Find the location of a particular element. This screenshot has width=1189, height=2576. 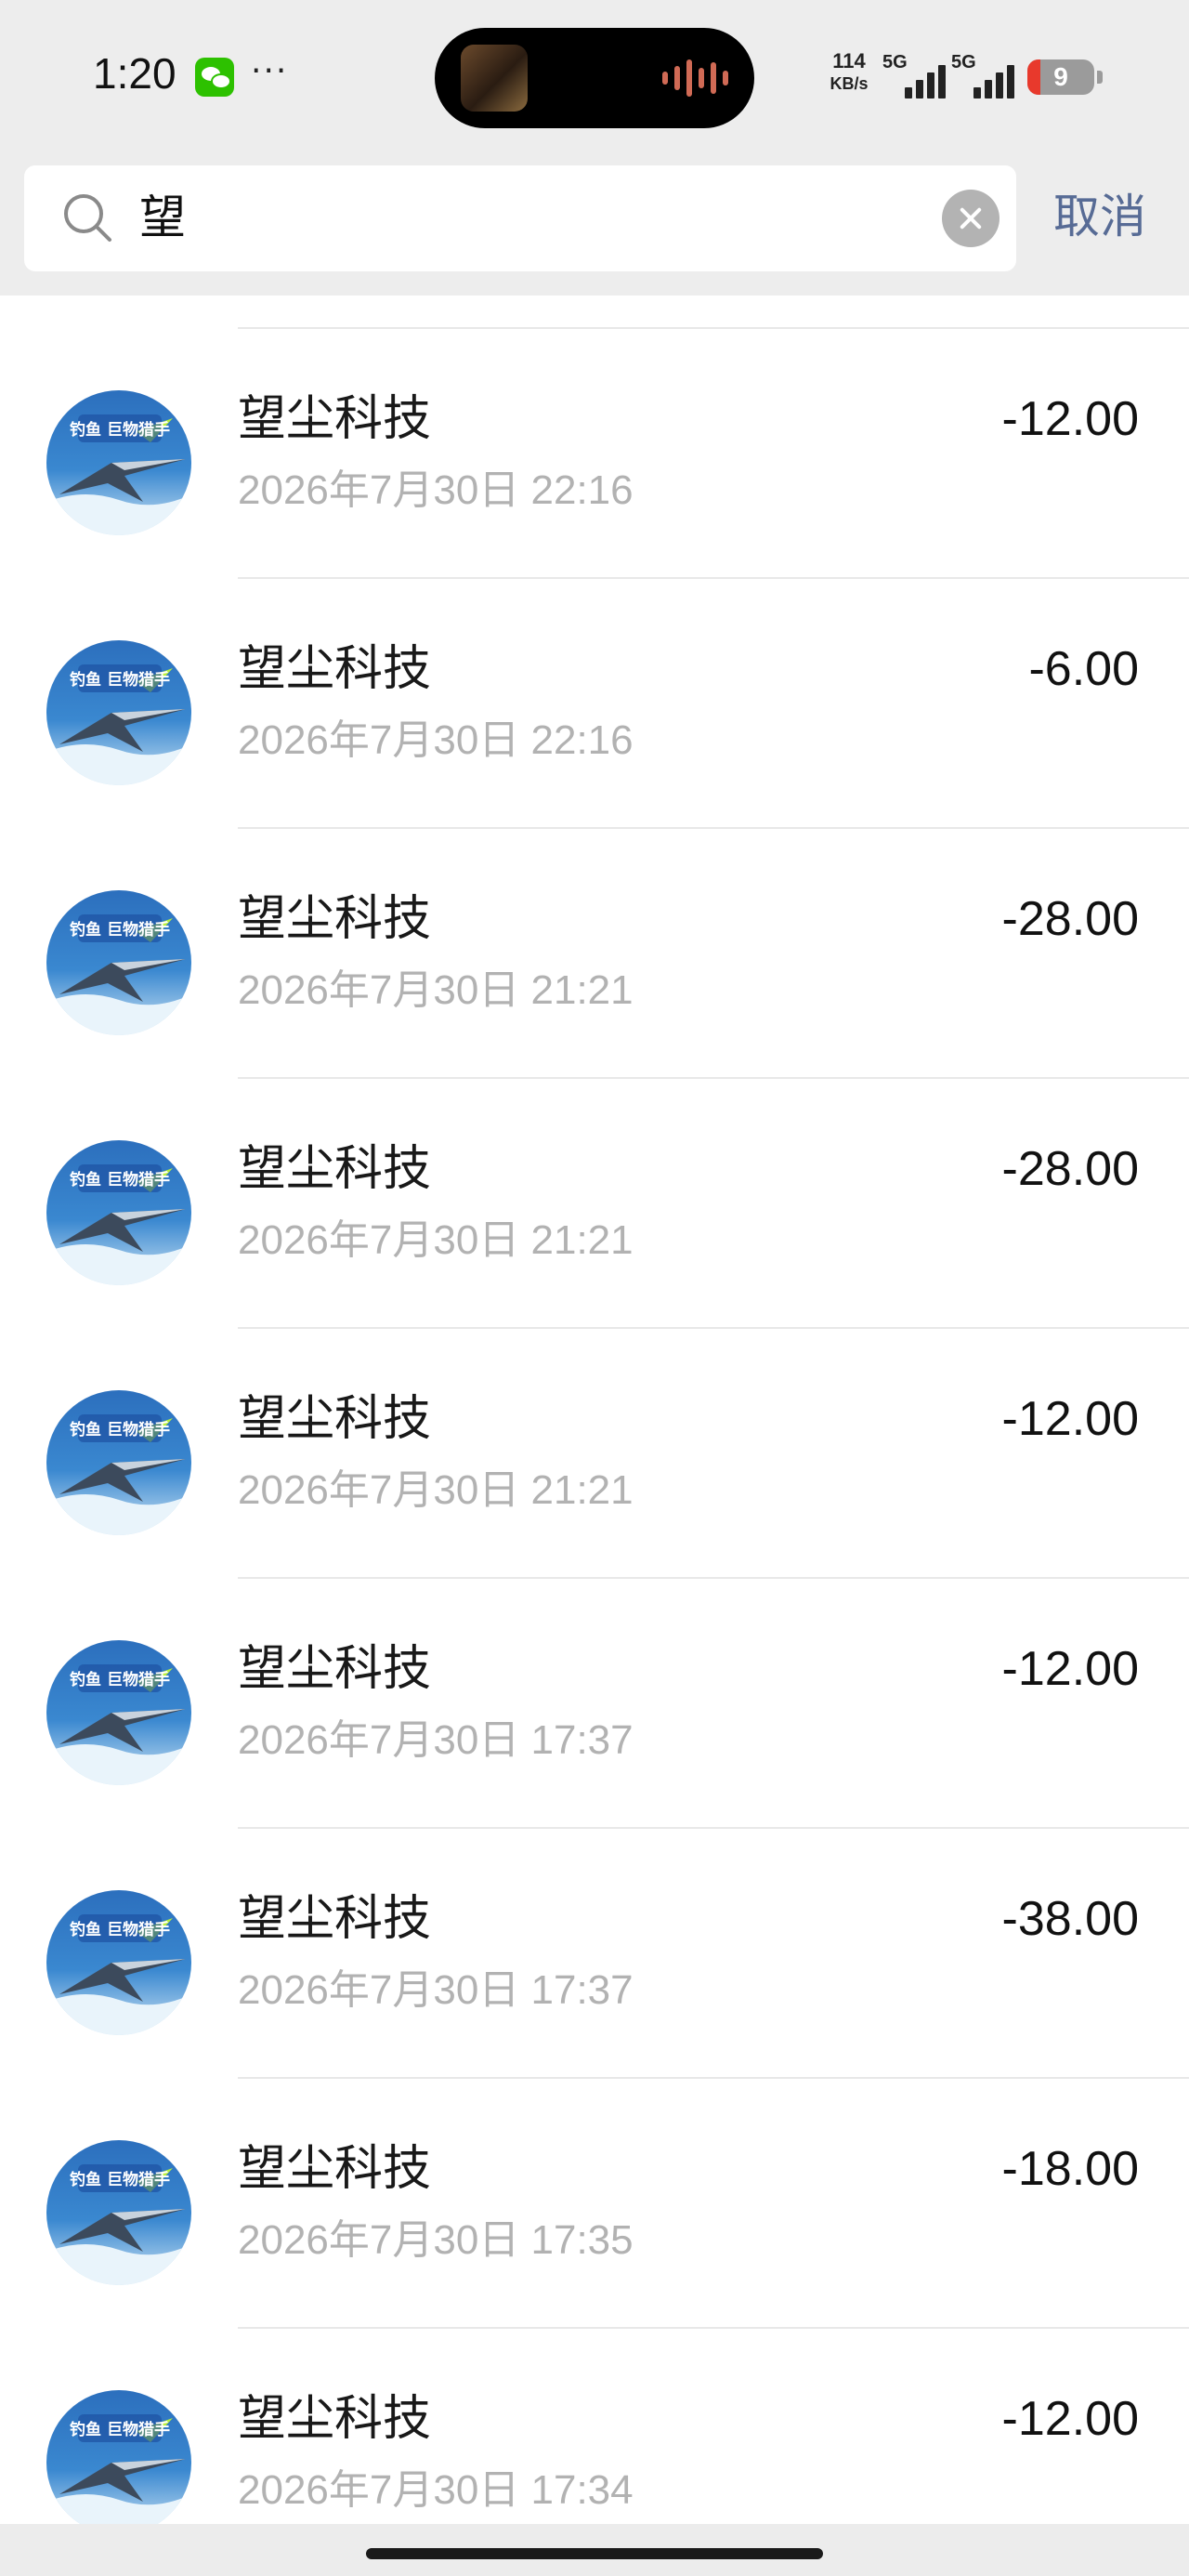

header: 1:20 ··· 114 KB/s 5G 5G 9 望 取消 is located at coordinates (594, 148).